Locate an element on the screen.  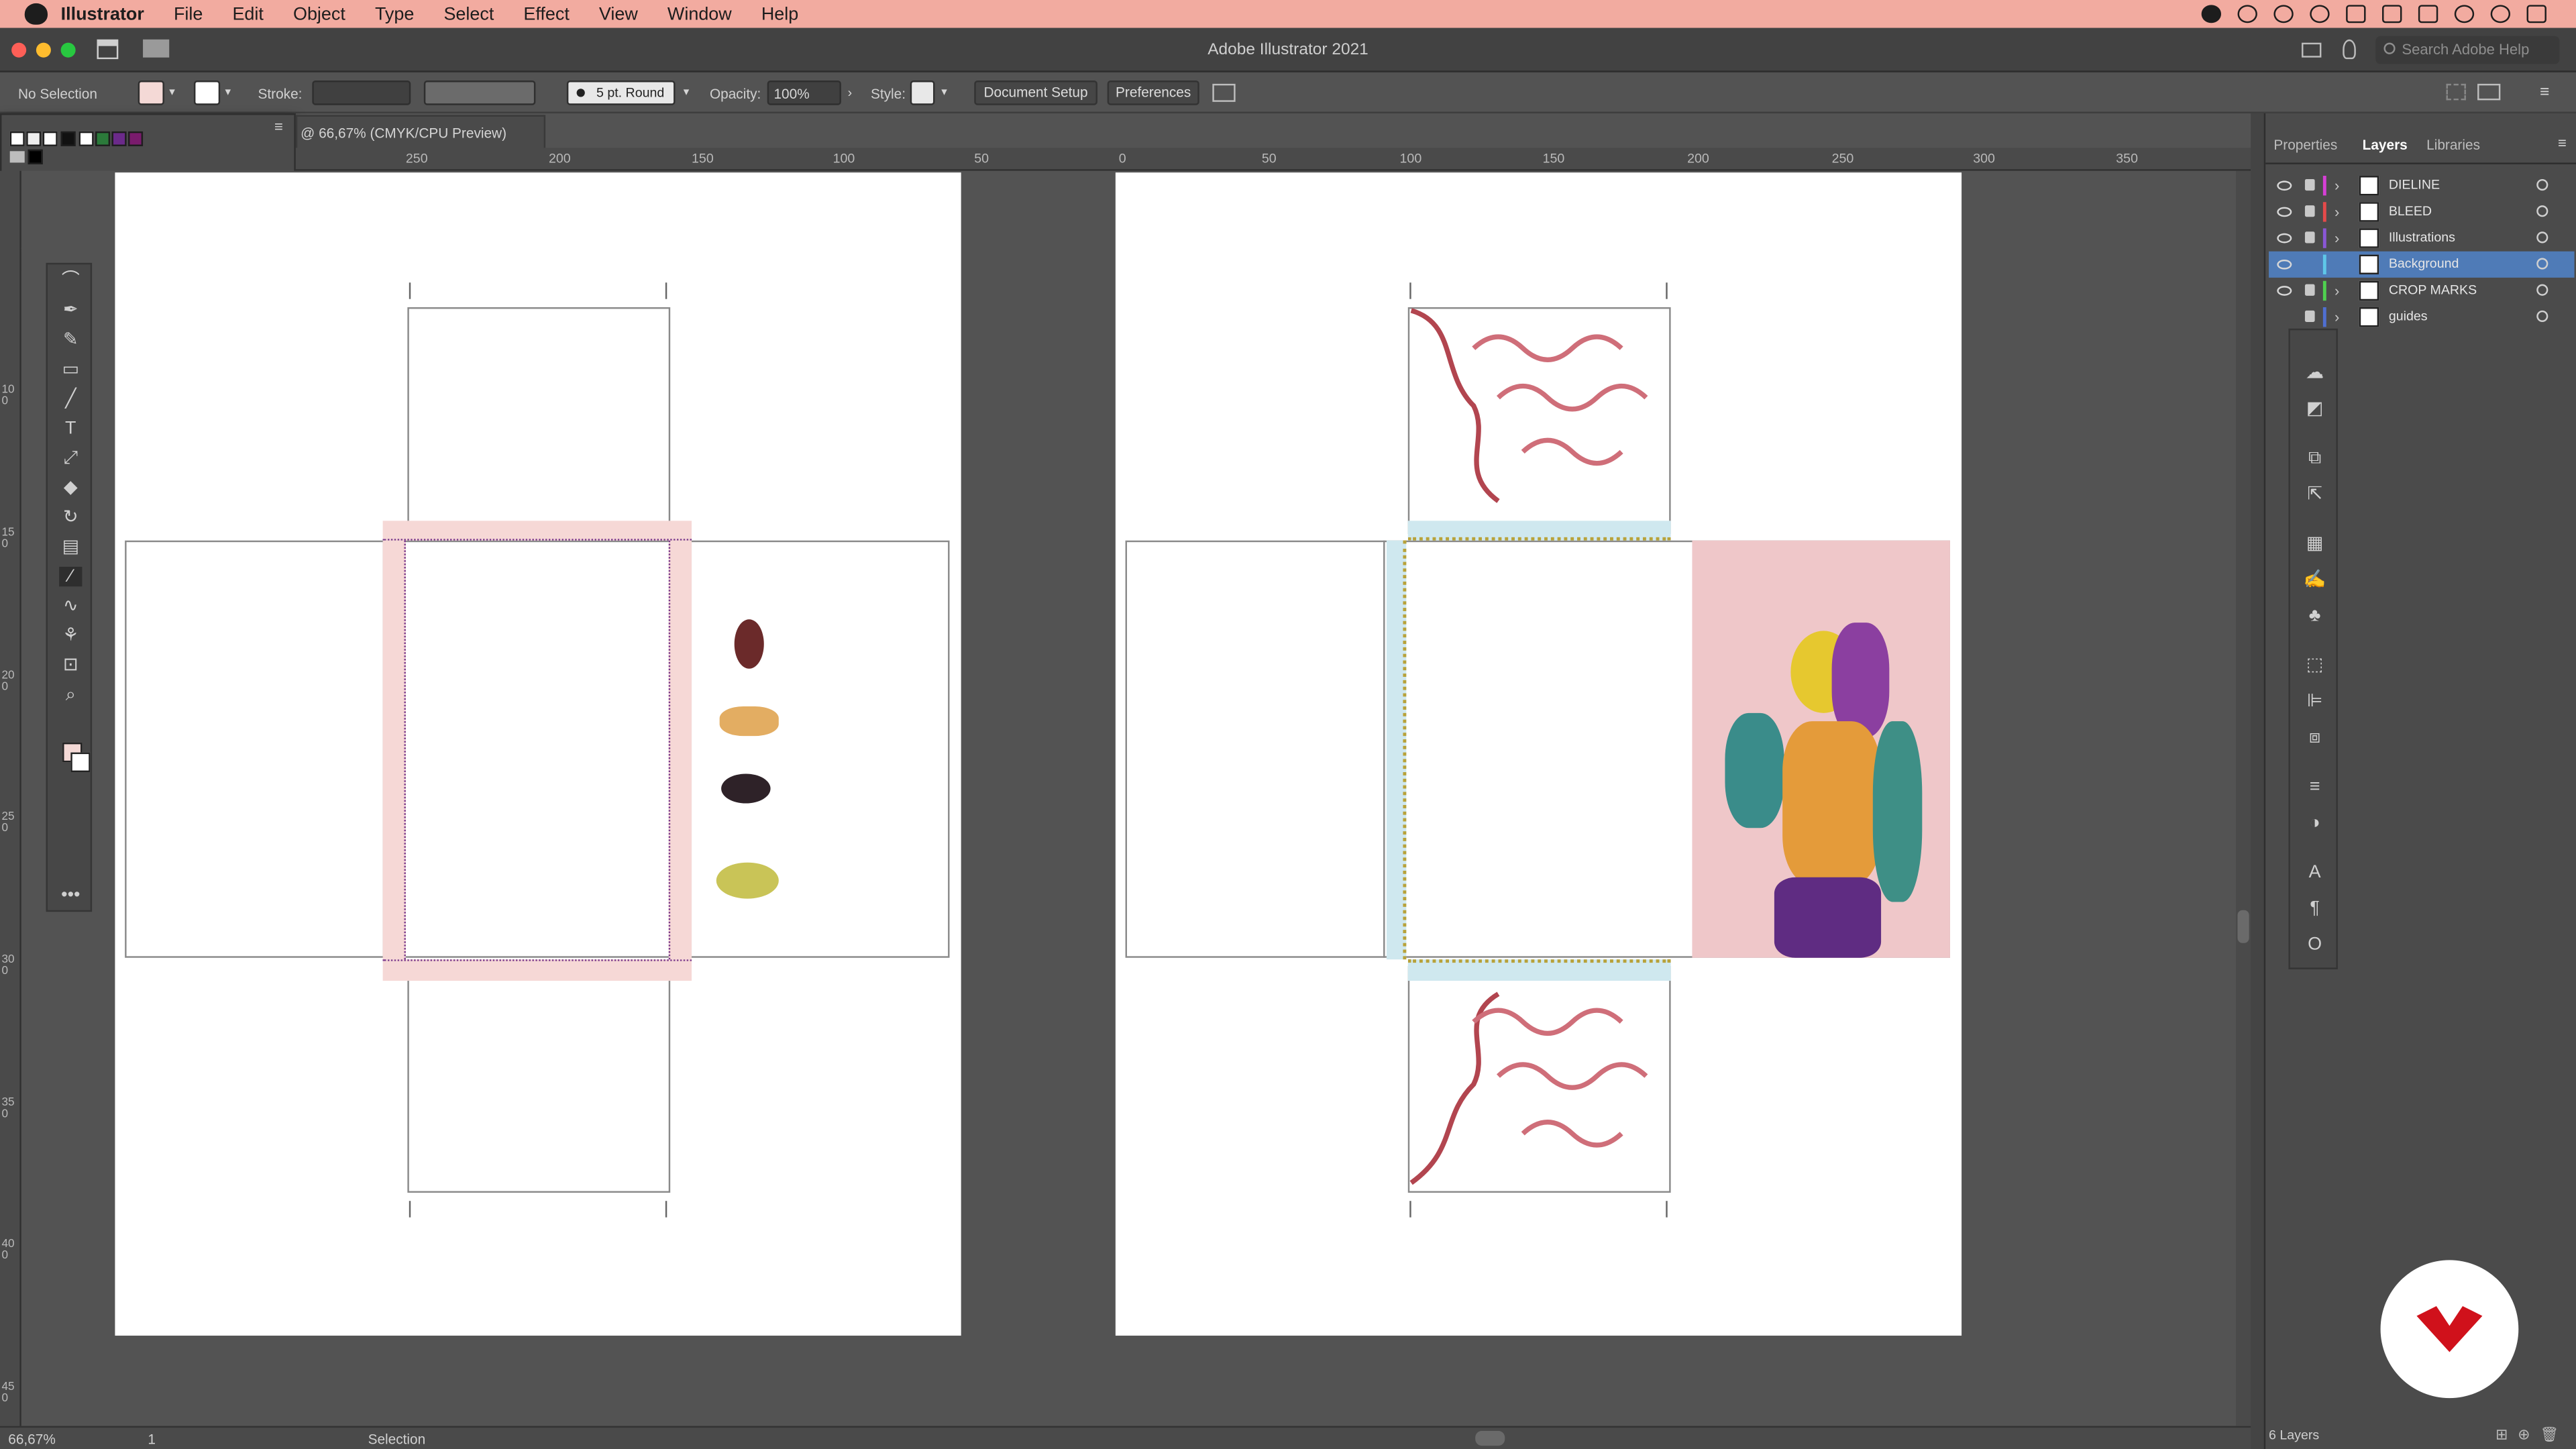
panel-menu-icon: ≡ is located at coordinates (2544, 93).